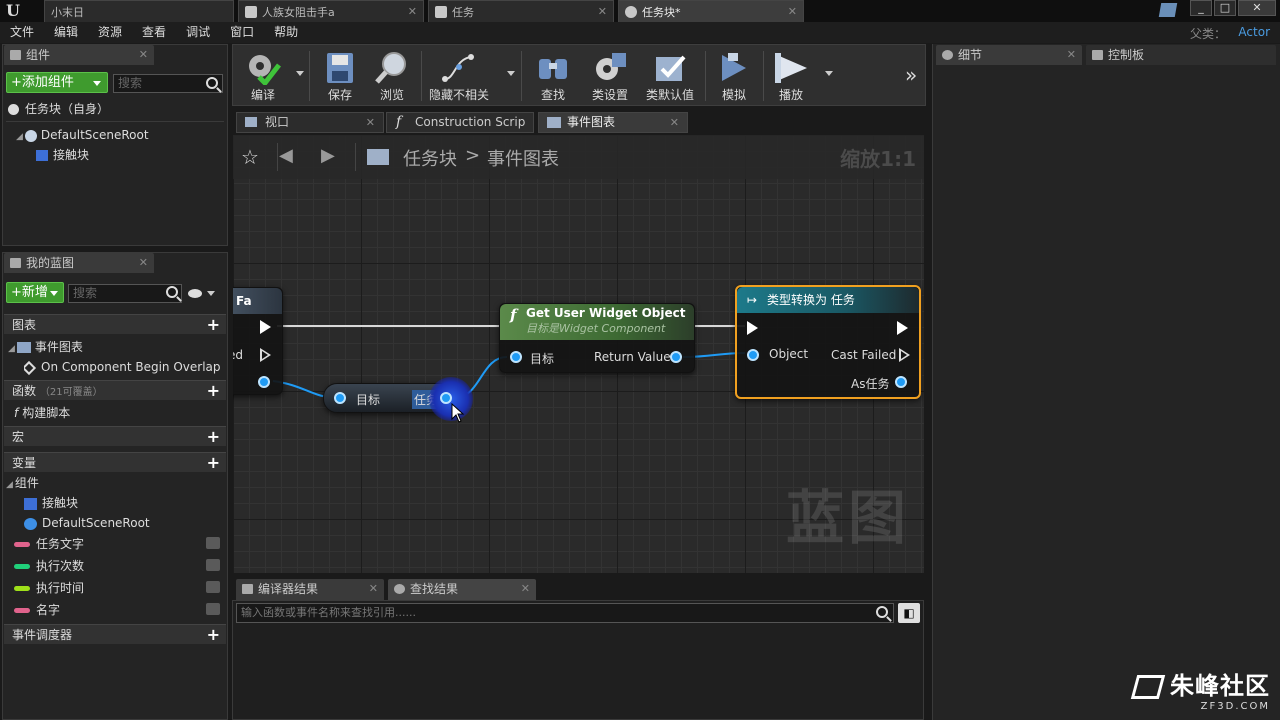  Describe the element at coordinates (213, 391) in the screenshot. I see `add-function-icon: +` at that location.